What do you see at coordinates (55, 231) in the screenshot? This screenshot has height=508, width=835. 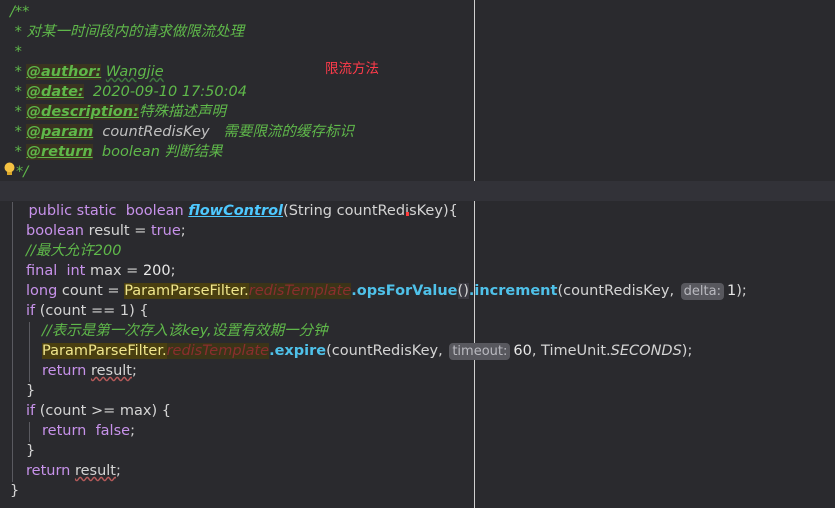 I see `kw-boolean: boolean` at bounding box center [55, 231].